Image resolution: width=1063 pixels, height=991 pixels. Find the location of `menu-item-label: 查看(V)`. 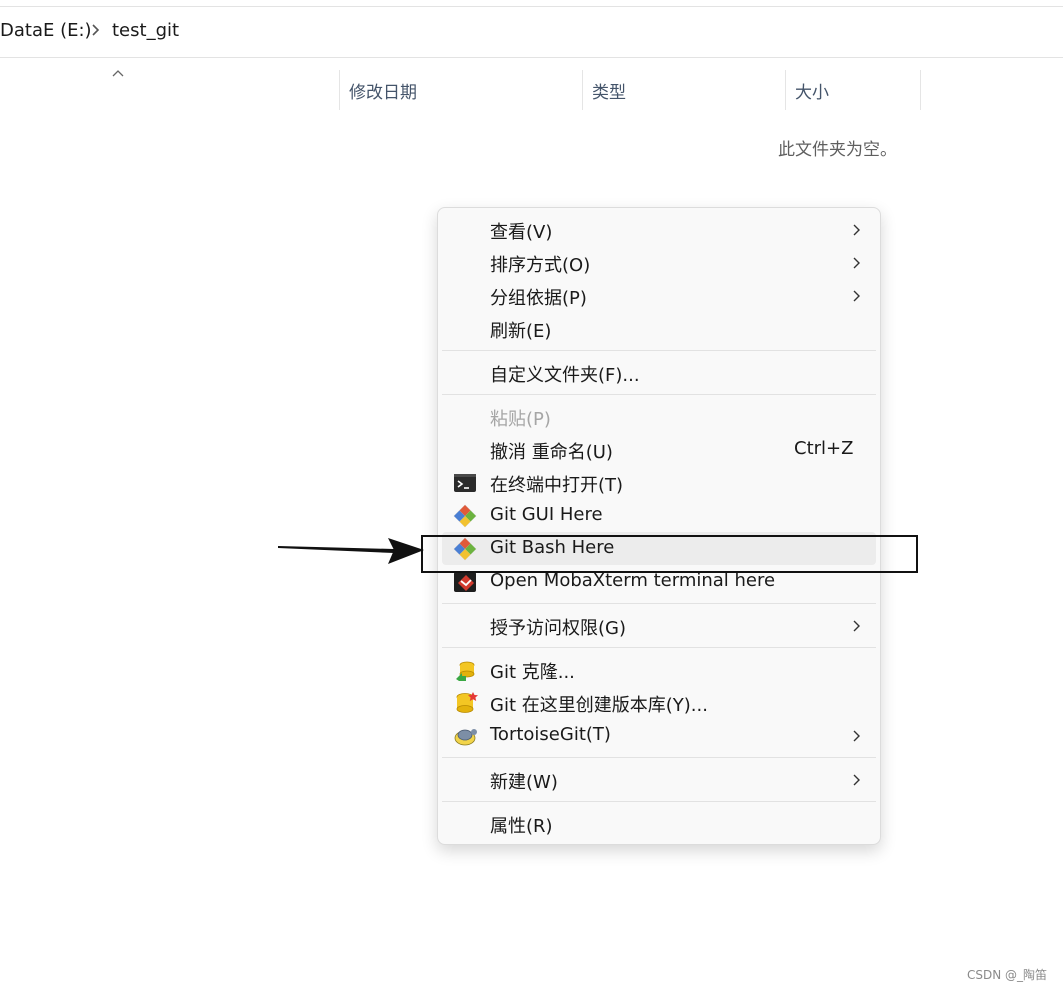

menu-item-label: 查看(V) is located at coordinates (521, 232).